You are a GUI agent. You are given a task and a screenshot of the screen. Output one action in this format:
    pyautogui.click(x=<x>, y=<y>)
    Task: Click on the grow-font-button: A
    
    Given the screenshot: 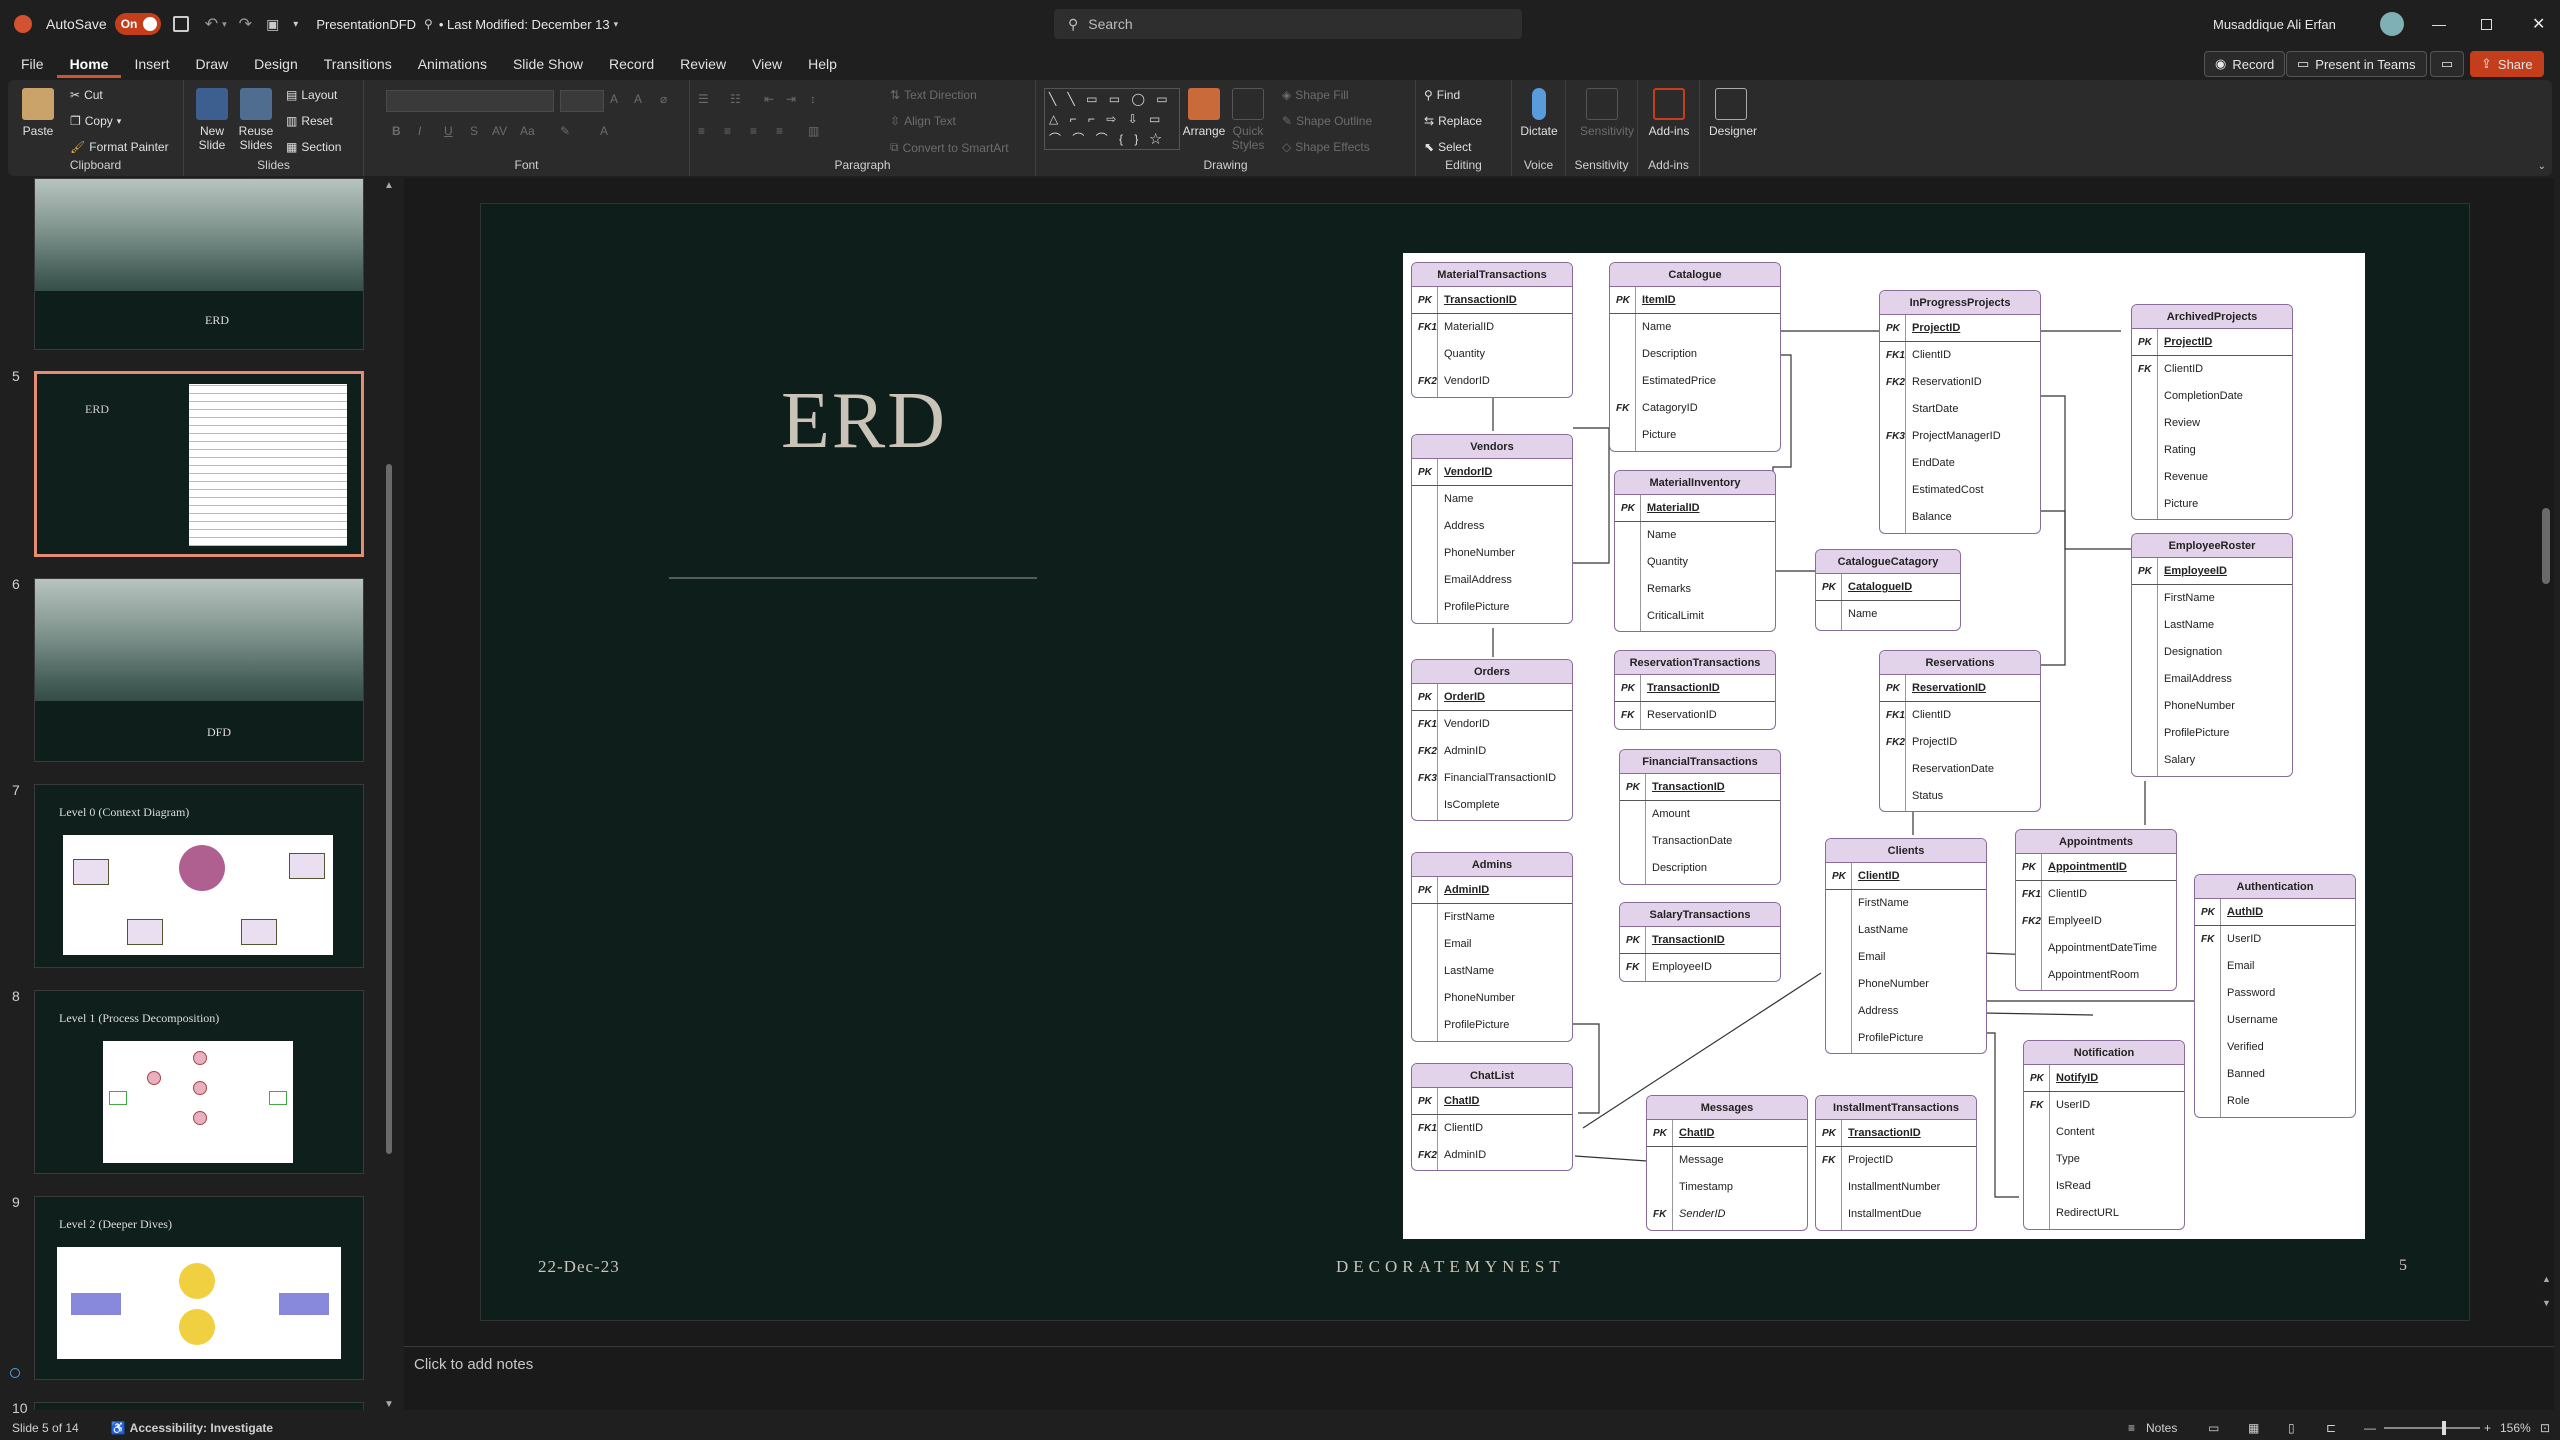 What is the action you would take?
    pyautogui.click(x=614, y=99)
    